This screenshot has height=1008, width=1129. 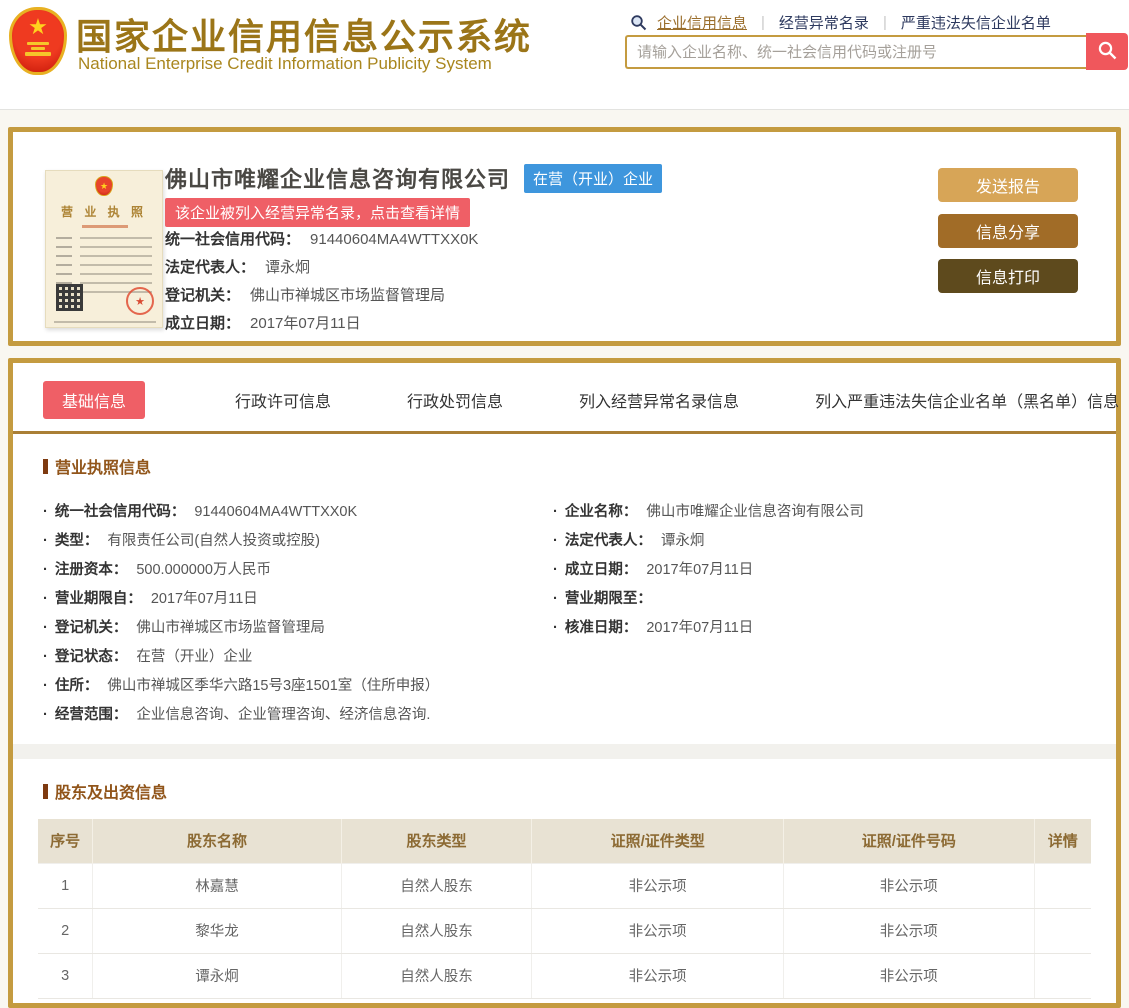 What do you see at coordinates (579, 791) in the screenshot?
I see `shareholder-section-title: 股东及出资信息` at bounding box center [579, 791].